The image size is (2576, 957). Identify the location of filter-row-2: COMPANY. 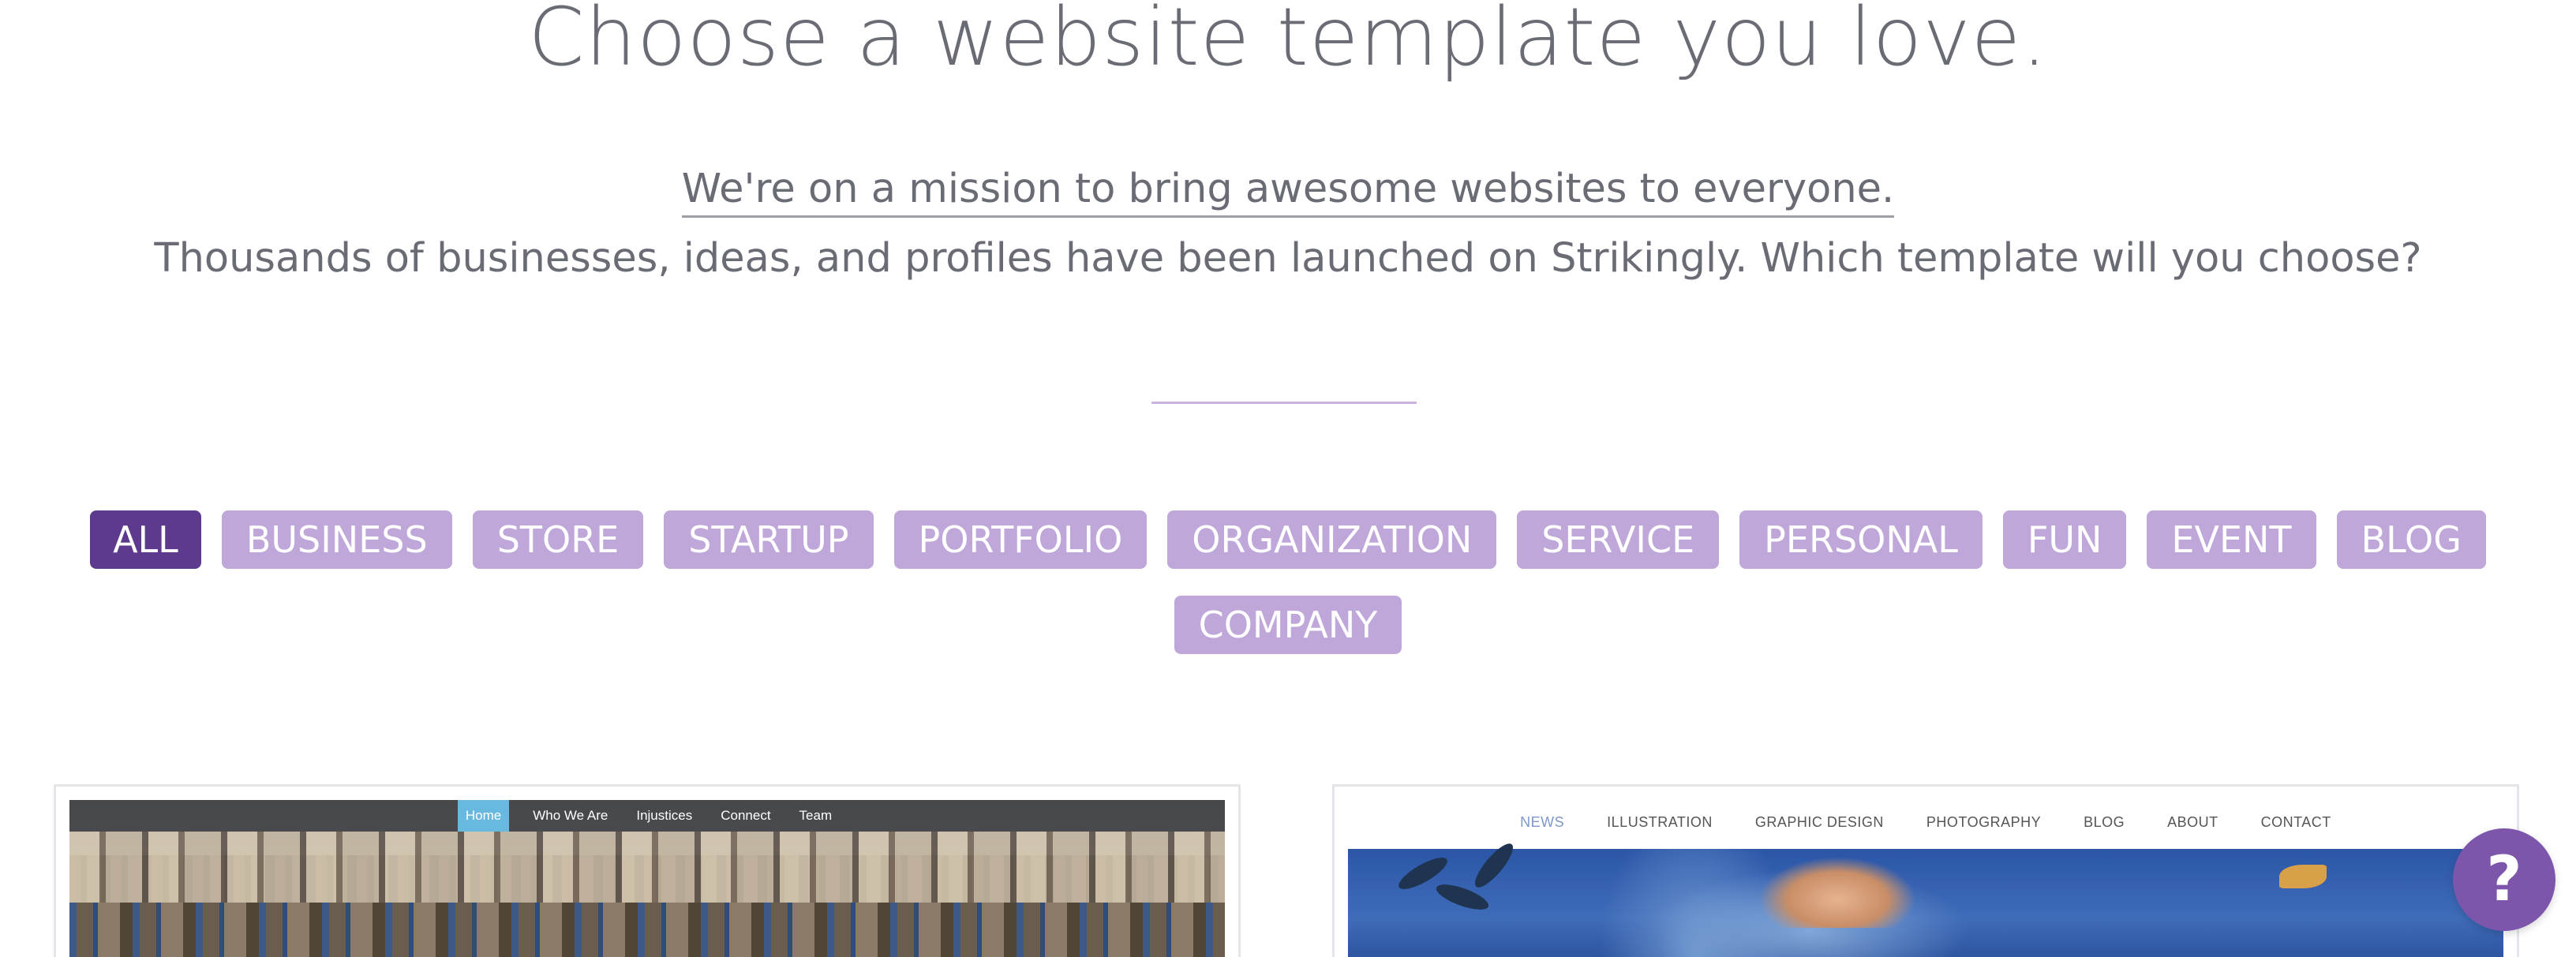
(1288, 625).